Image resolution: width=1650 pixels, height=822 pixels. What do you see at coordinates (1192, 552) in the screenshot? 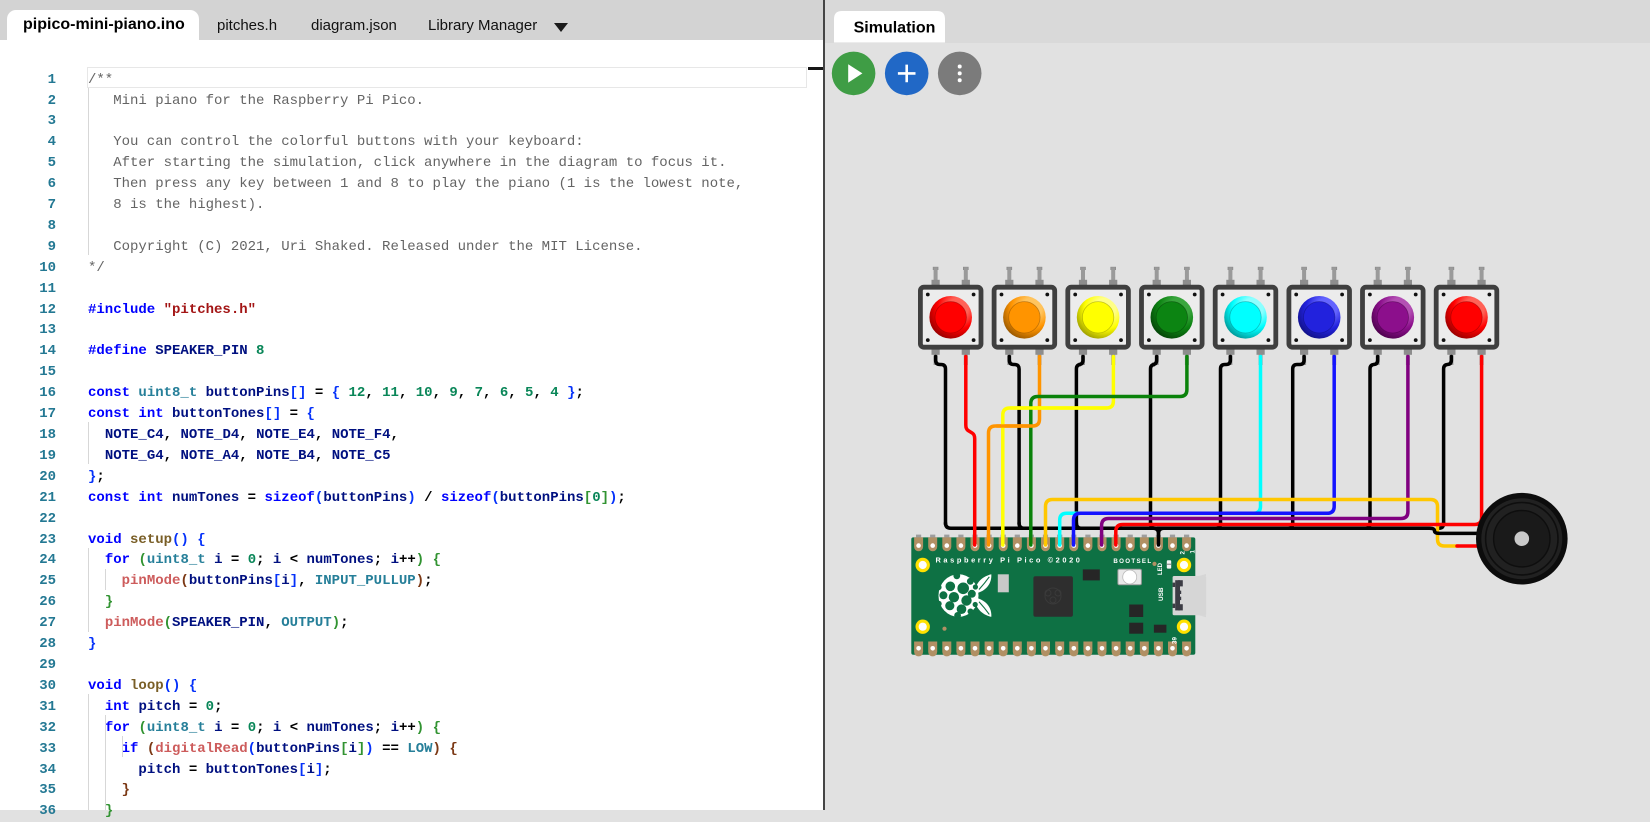
I see `svg-text: 1` at bounding box center [1192, 552].